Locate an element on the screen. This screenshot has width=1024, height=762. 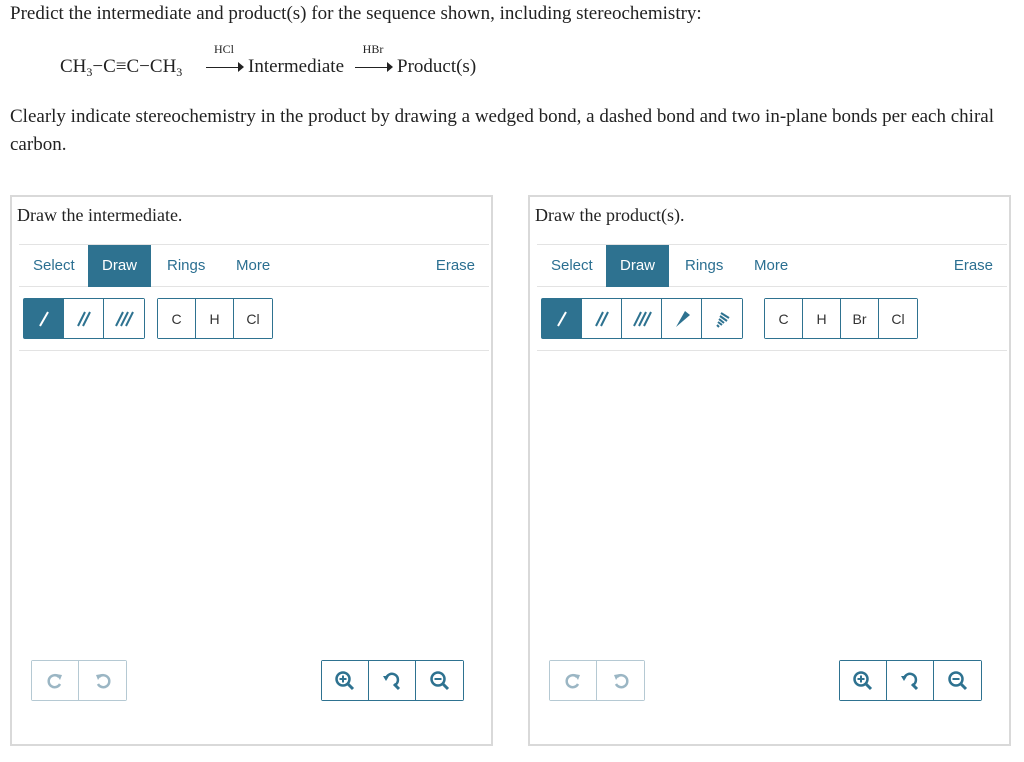
atom-tool-group: C H Cl is located at coordinates (215, 318).